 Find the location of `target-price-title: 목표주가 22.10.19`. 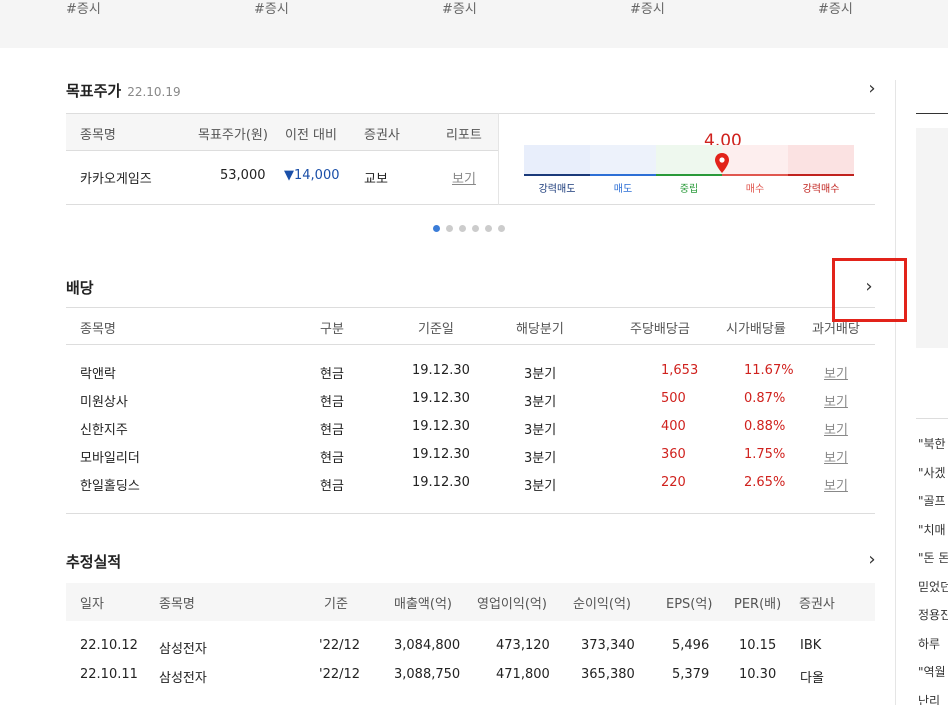

target-price-title: 목표주가 22.10.19 is located at coordinates (123, 90).